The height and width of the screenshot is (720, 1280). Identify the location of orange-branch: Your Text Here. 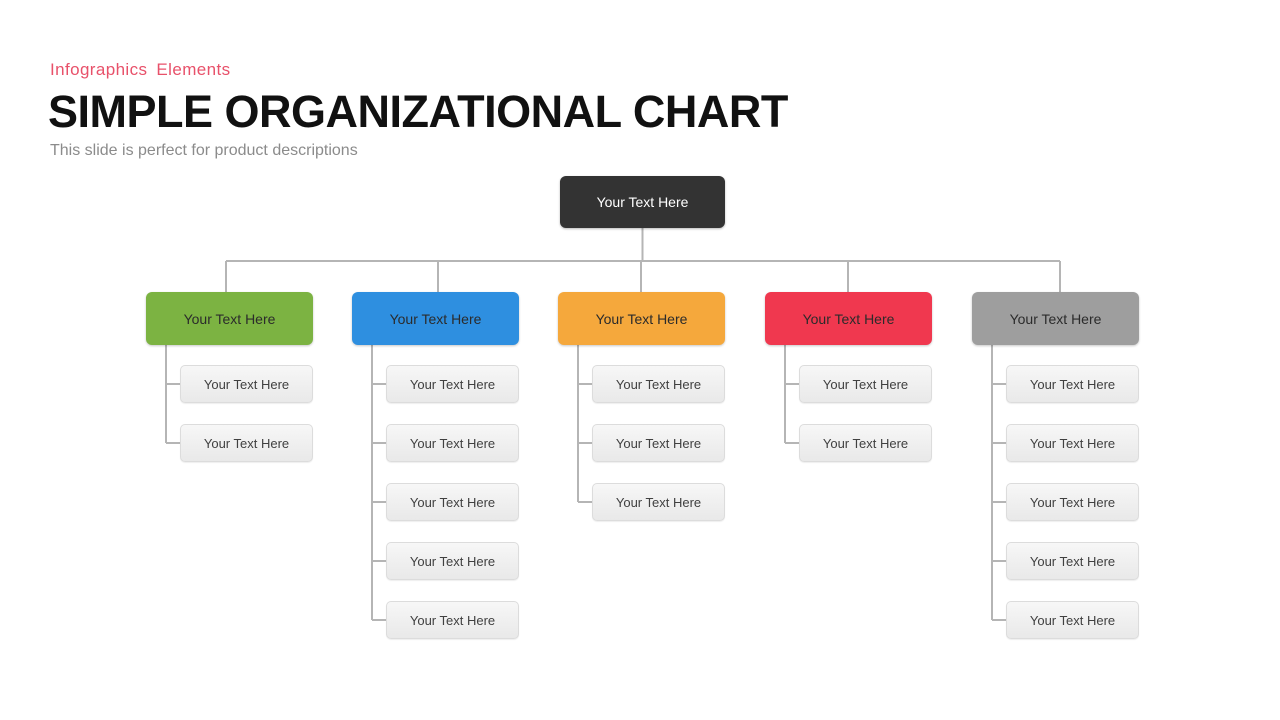
(641, 318).